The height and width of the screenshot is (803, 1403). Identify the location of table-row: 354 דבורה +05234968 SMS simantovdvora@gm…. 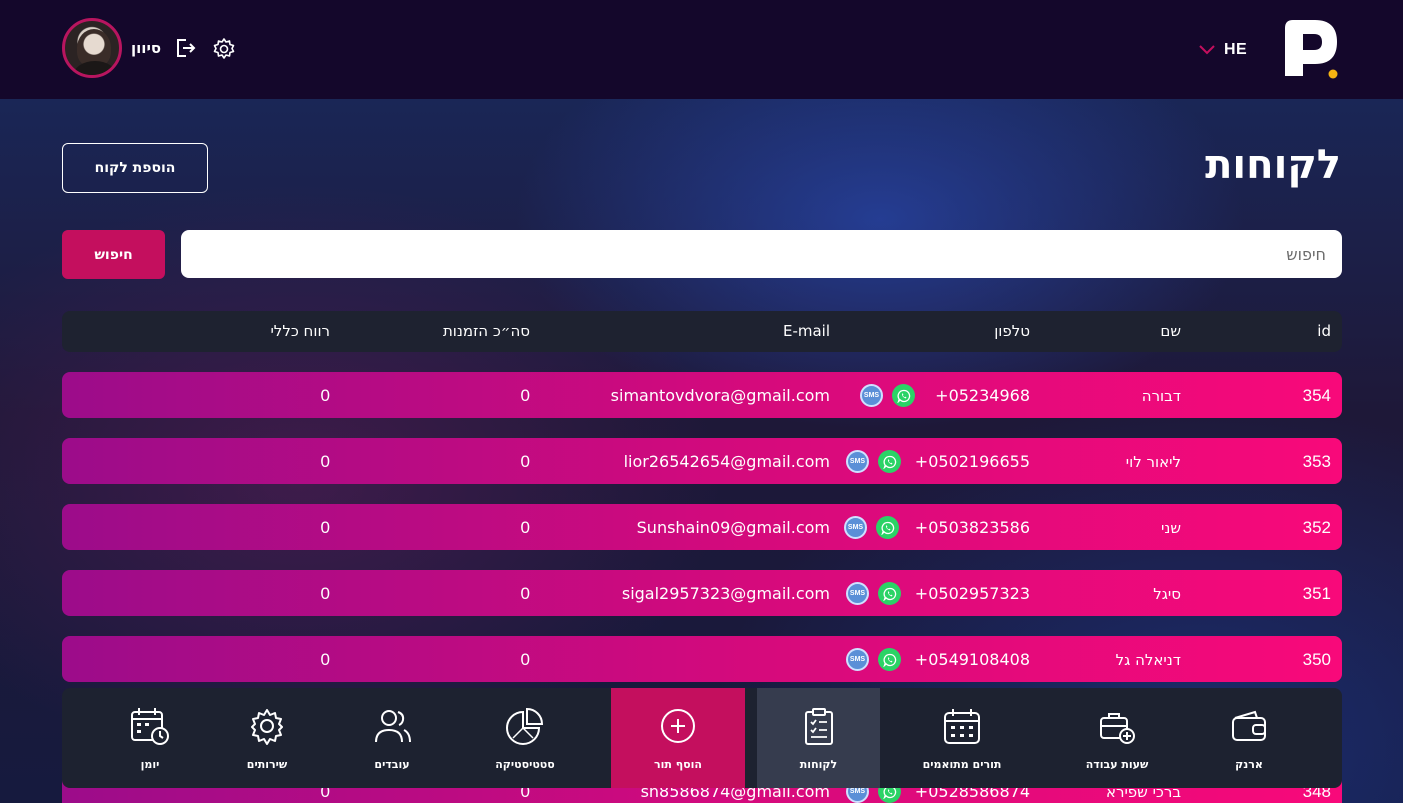
(702, 395).